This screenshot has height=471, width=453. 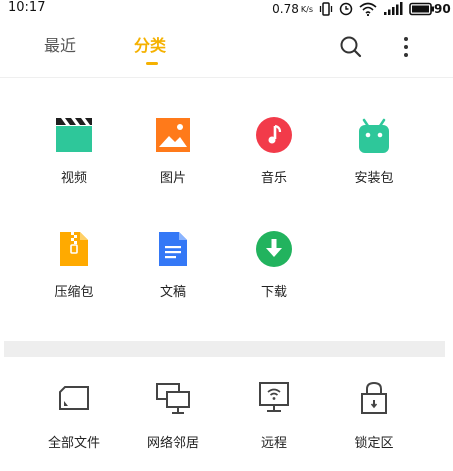 What do you see at coordinates (273, 178) in the screenshot?
I see `category-label: 音乐` at bounding box center [273, 178].